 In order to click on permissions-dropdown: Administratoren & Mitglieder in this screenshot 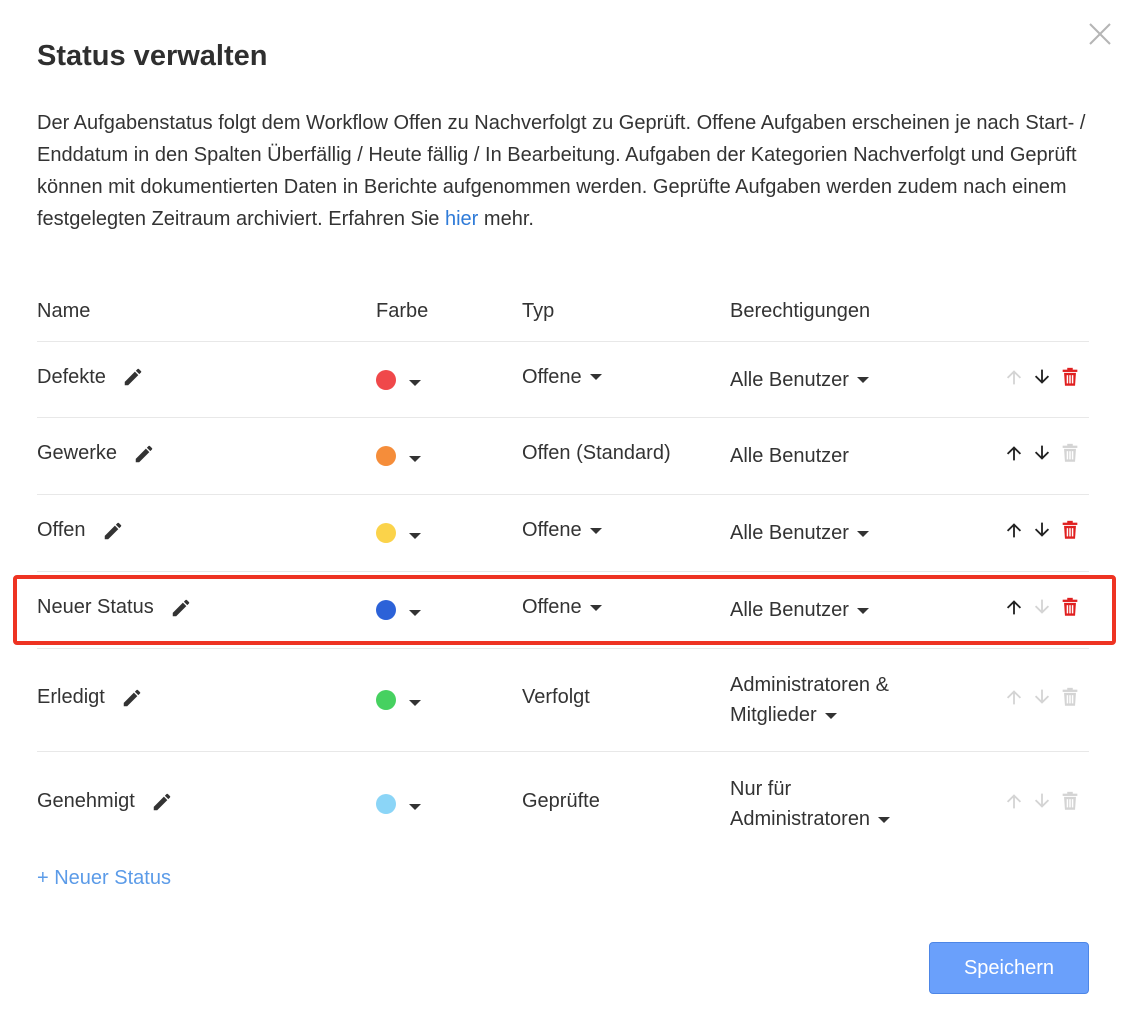, I will do `click(830, 700)`.